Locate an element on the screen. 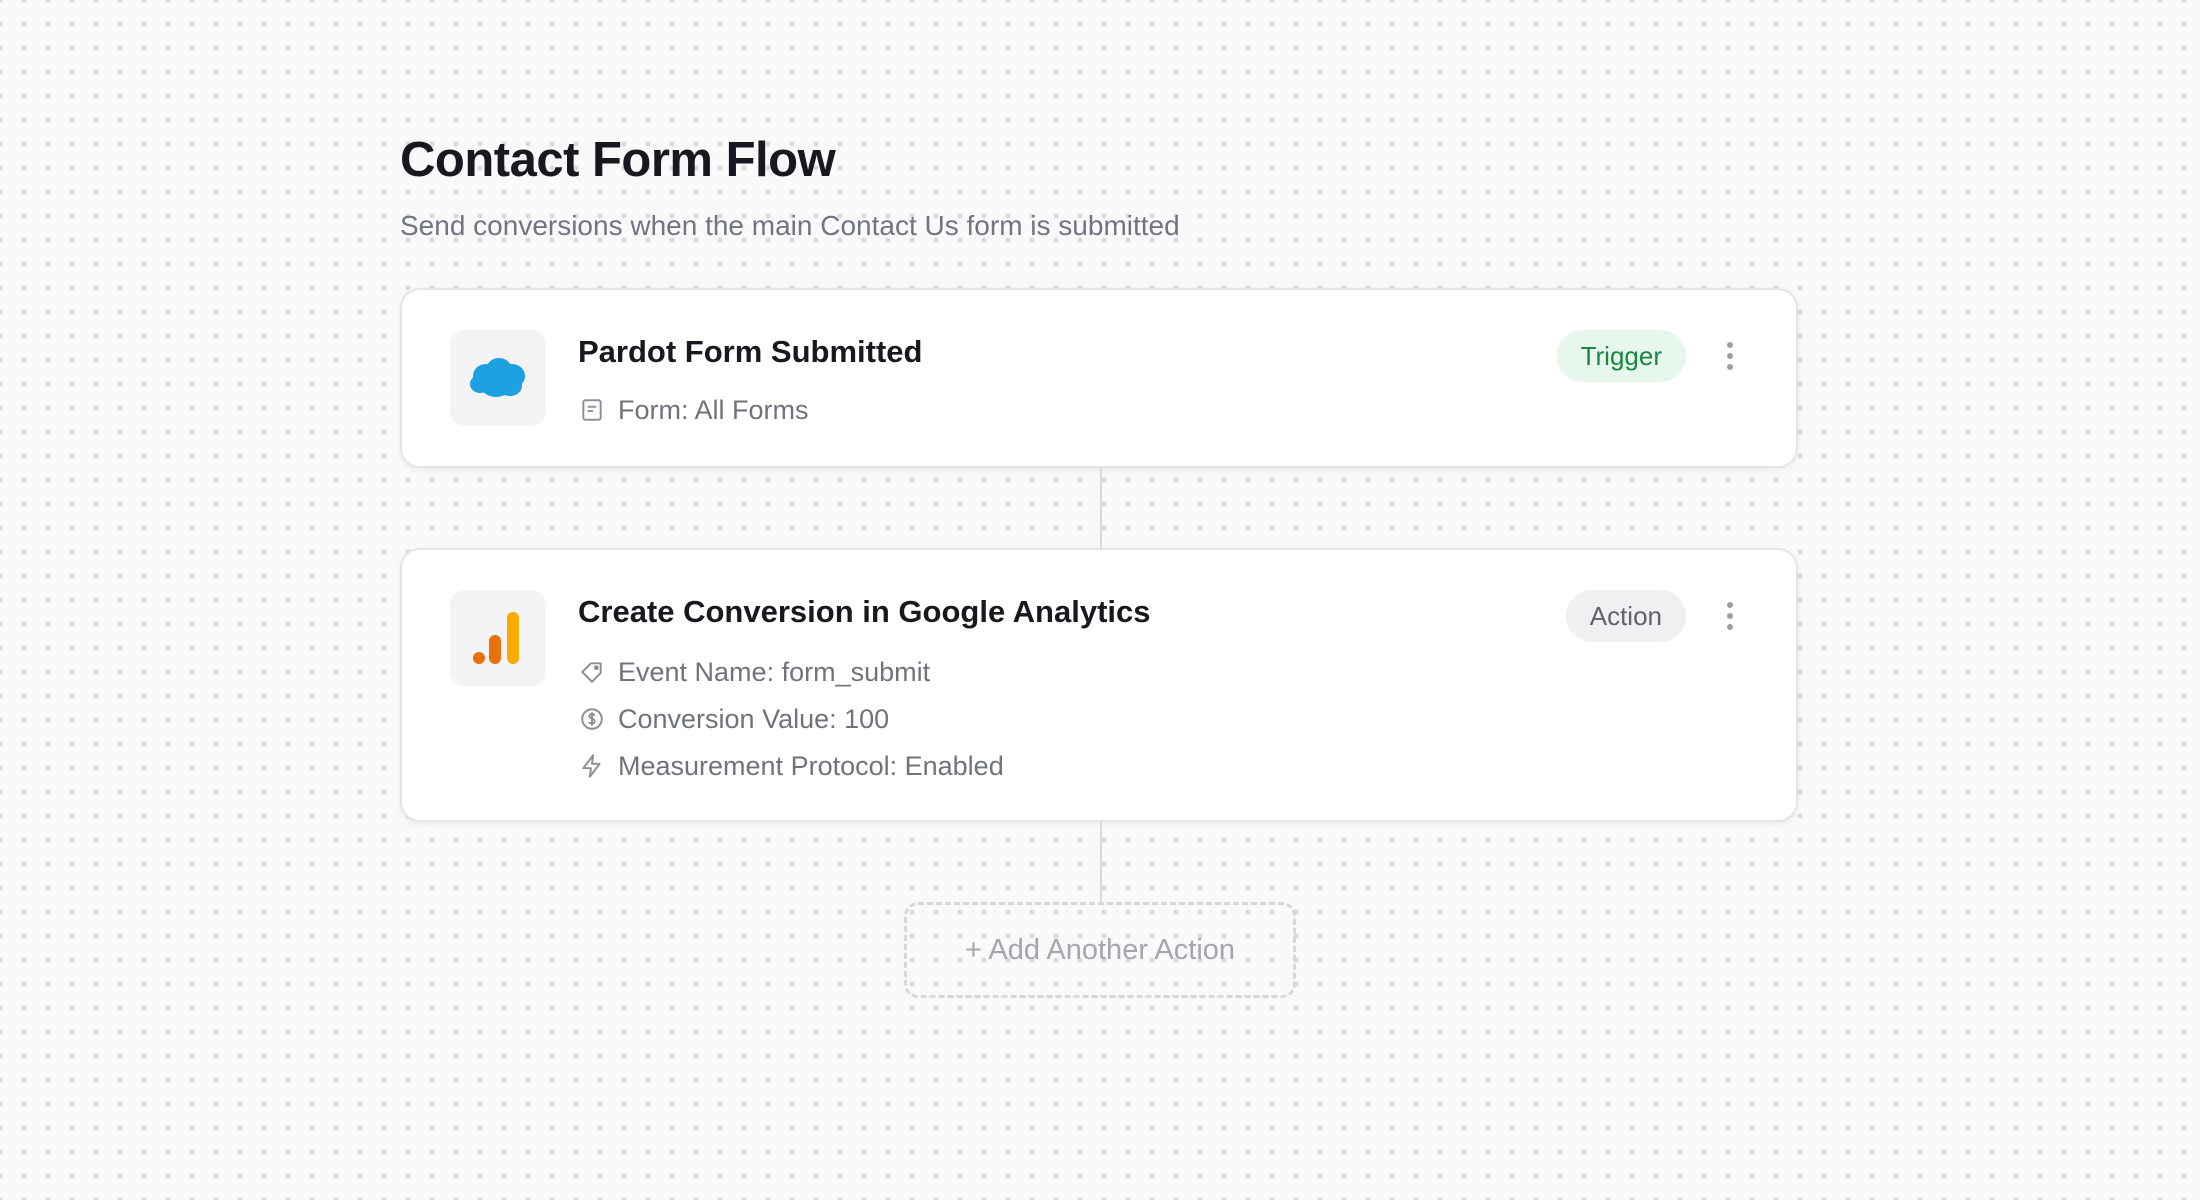 This screenshot has width=2200, height=1200. trigger-detail-form: Form: All Forms is located at coordinates (693, 410).